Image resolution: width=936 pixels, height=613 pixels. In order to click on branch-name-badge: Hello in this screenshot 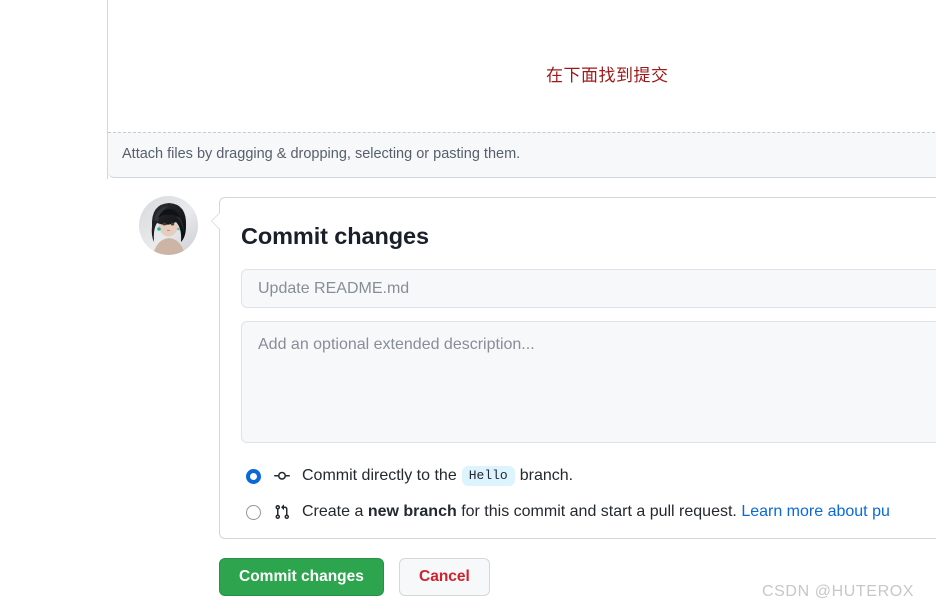, I will do `click(488, 476)`.